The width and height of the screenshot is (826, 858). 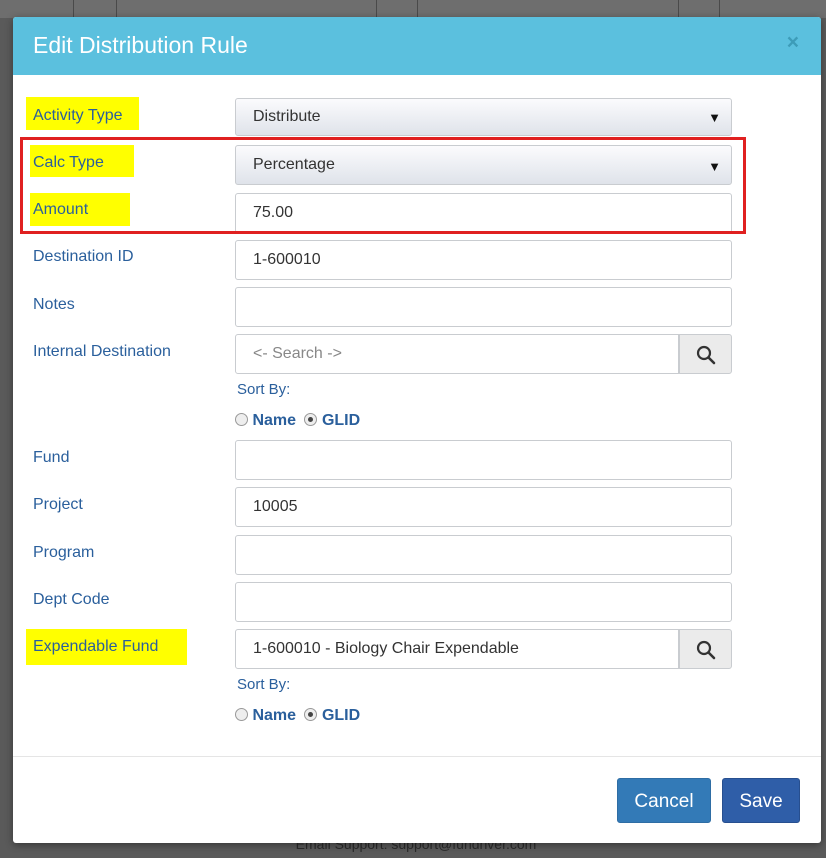 I want to click on internal-destination-label: Internal Destination, so click(x=102, y=351).